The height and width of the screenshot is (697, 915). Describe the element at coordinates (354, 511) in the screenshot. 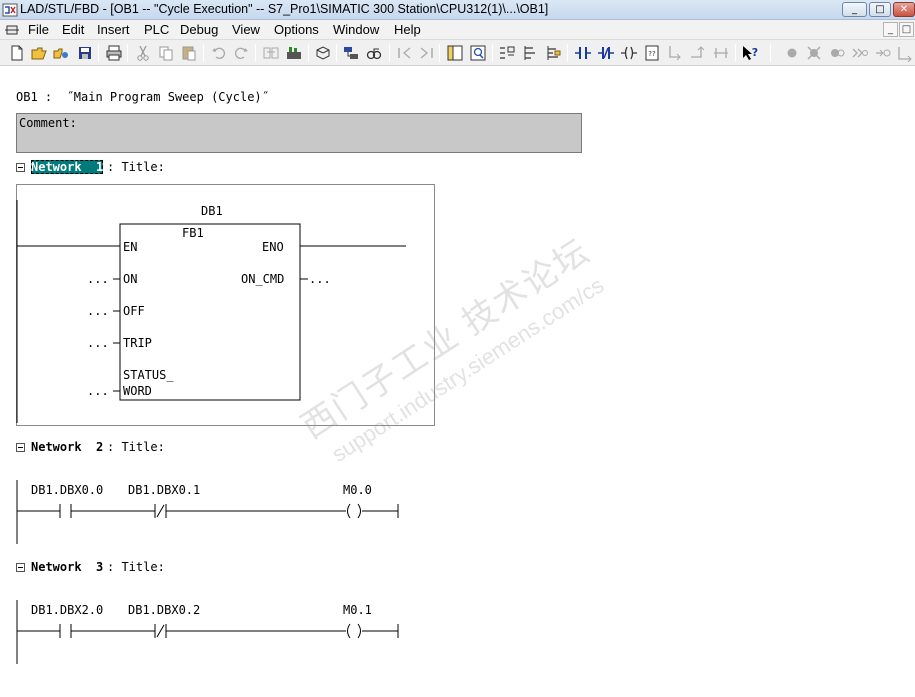

I see `network-2-coil` at that location.